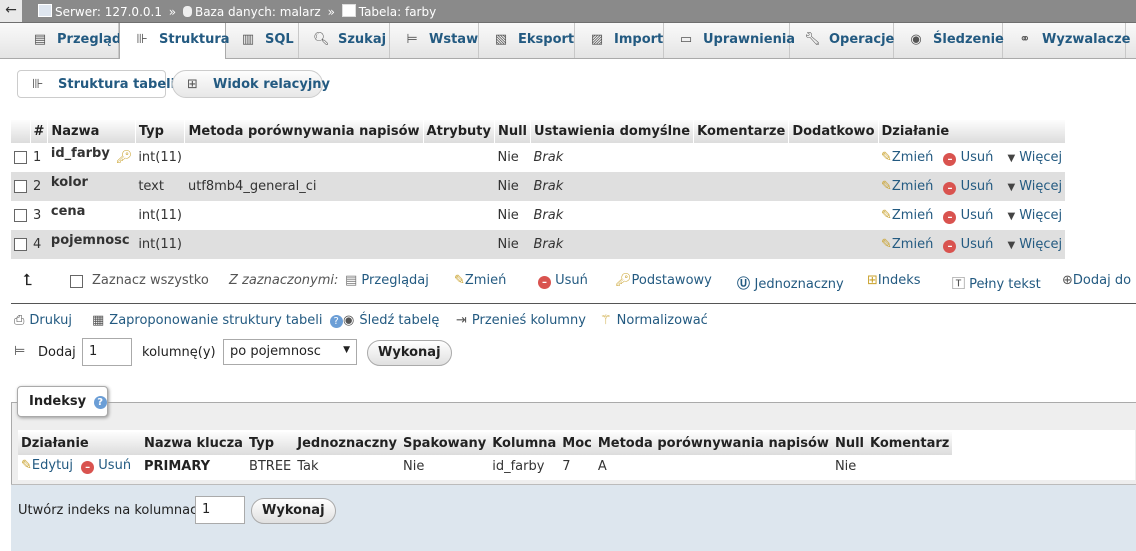 This screenshot has height=551, width=1136. What do you see at coordinates (909, 466) in the screenshot?
I see `index-comment` at bounding box center [909, 466].